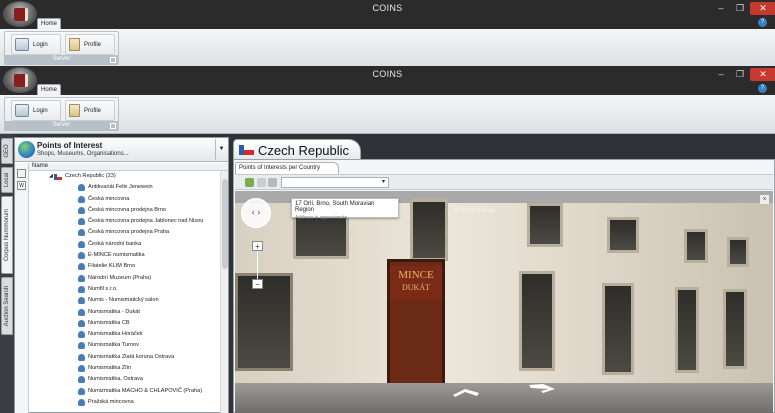  I want to click on tab-country: Czech Republic, so click(297, 149).